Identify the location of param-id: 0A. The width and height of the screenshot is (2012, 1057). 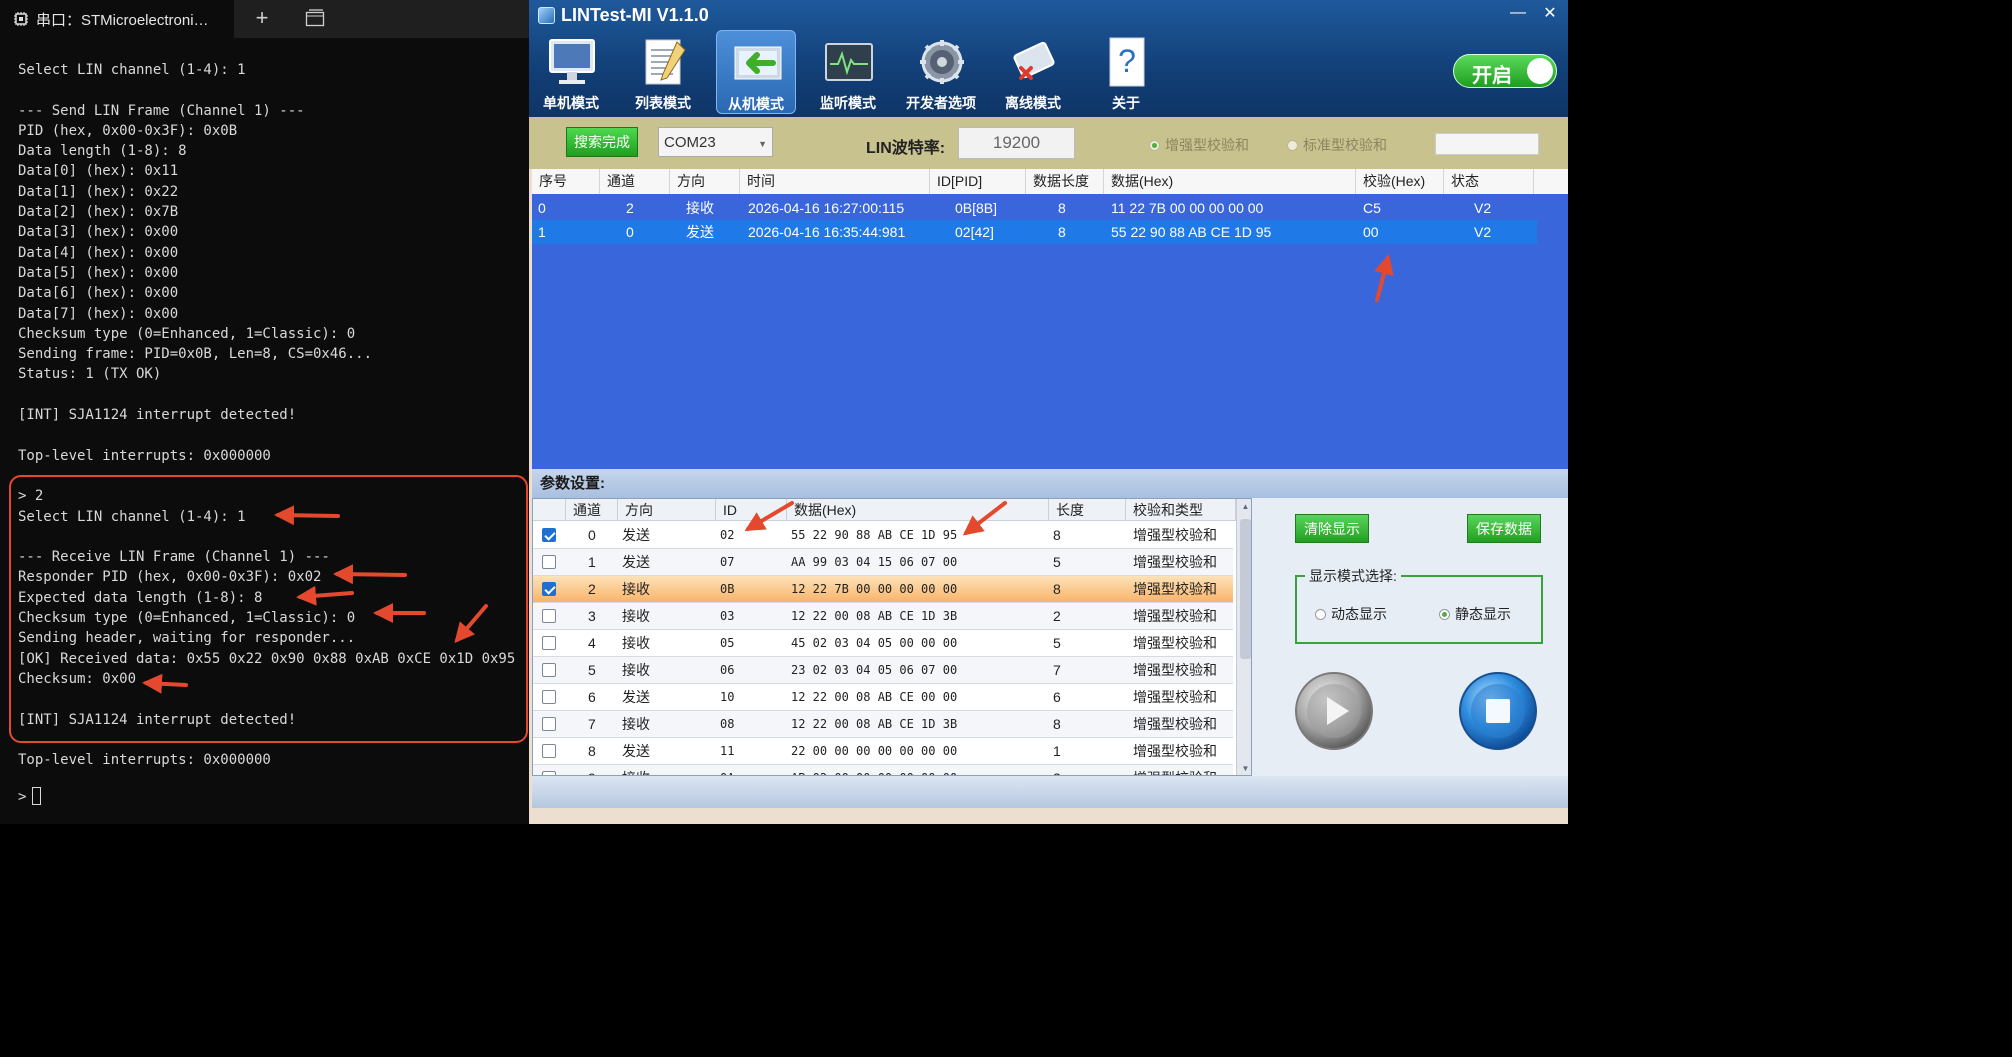
(727, 770).